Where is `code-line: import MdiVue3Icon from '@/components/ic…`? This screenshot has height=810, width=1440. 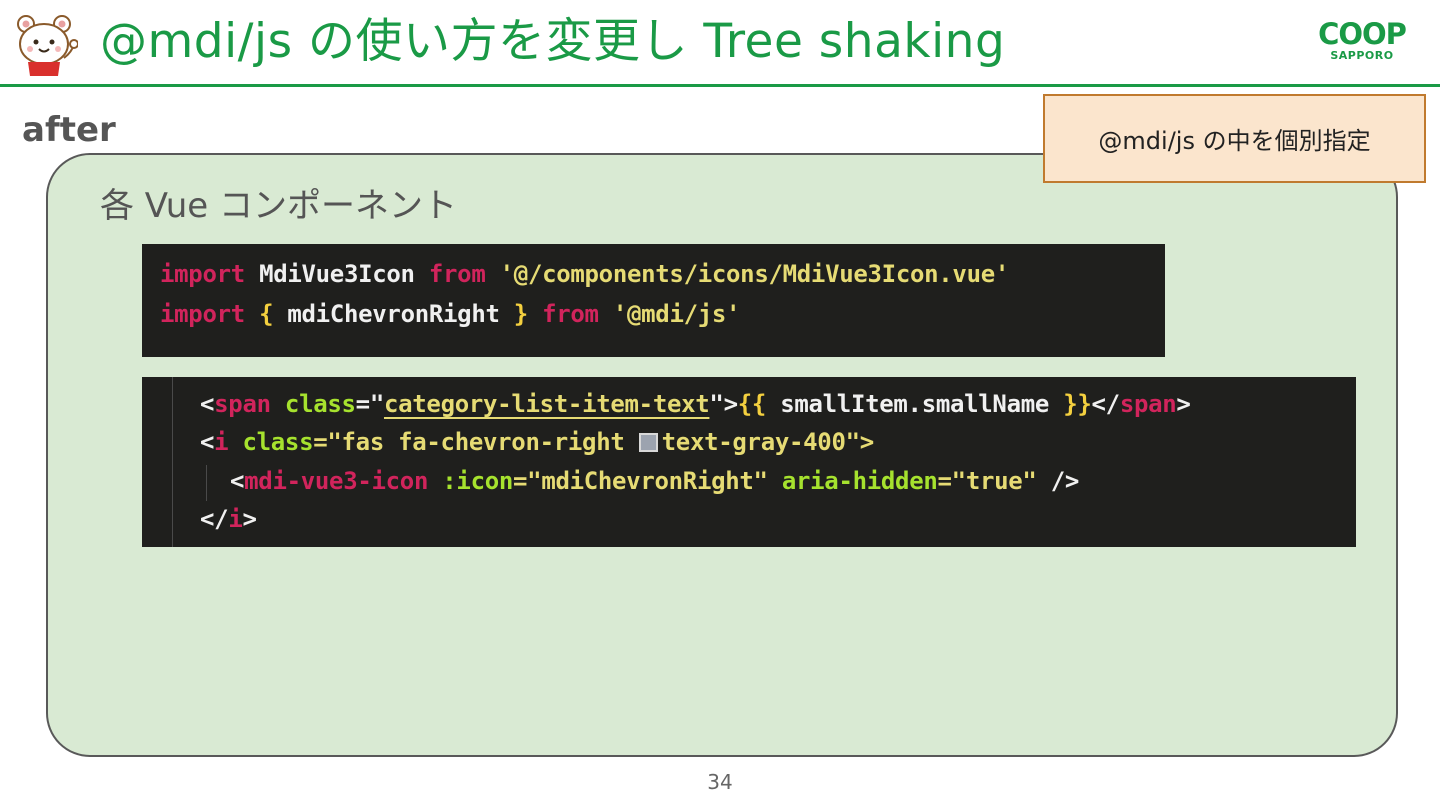
code-line: import MdiVue3Icon from '@/components/ic… is located at coordinates (584, 274).